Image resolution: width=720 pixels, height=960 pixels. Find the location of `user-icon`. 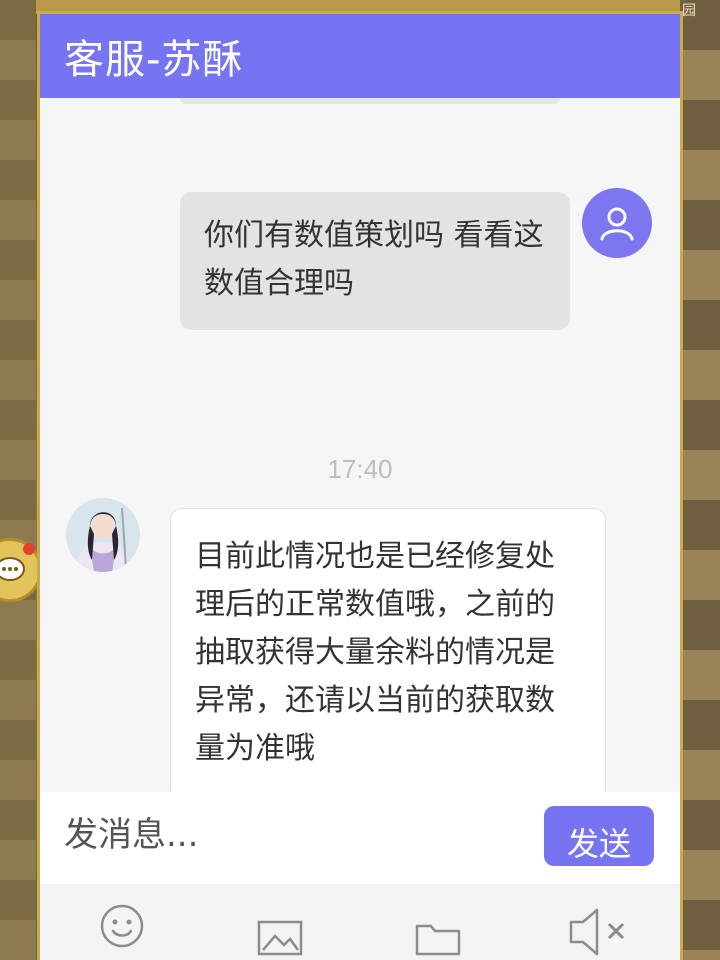

user-icon is located at coordinates (617, 224).